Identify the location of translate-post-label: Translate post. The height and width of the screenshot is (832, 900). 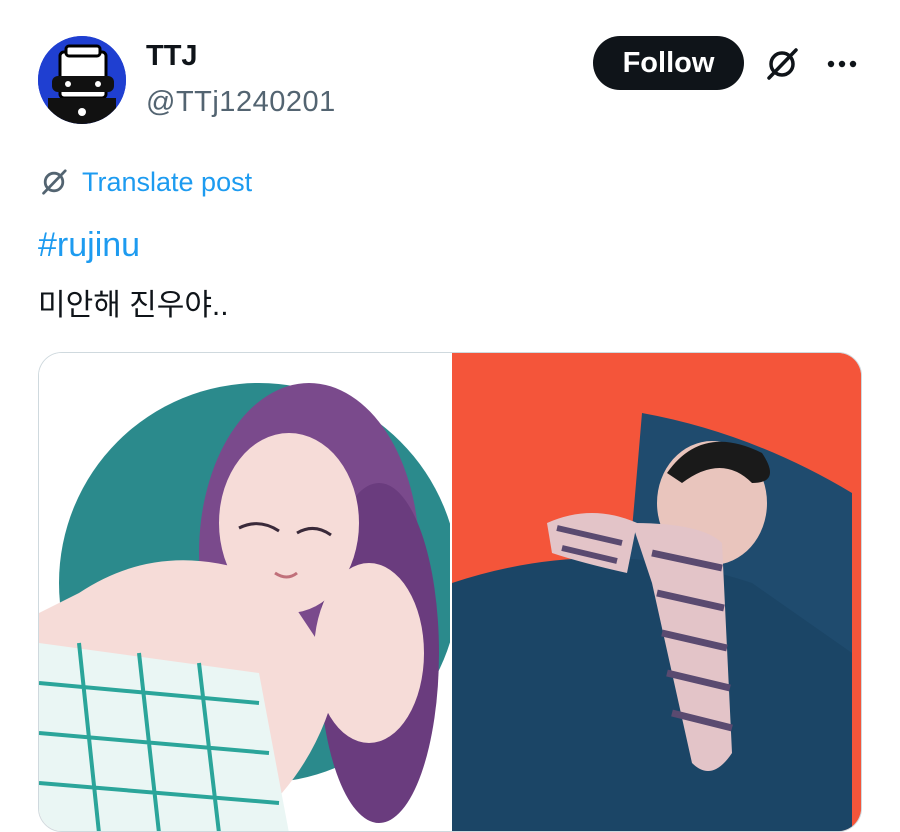
(167, 181).